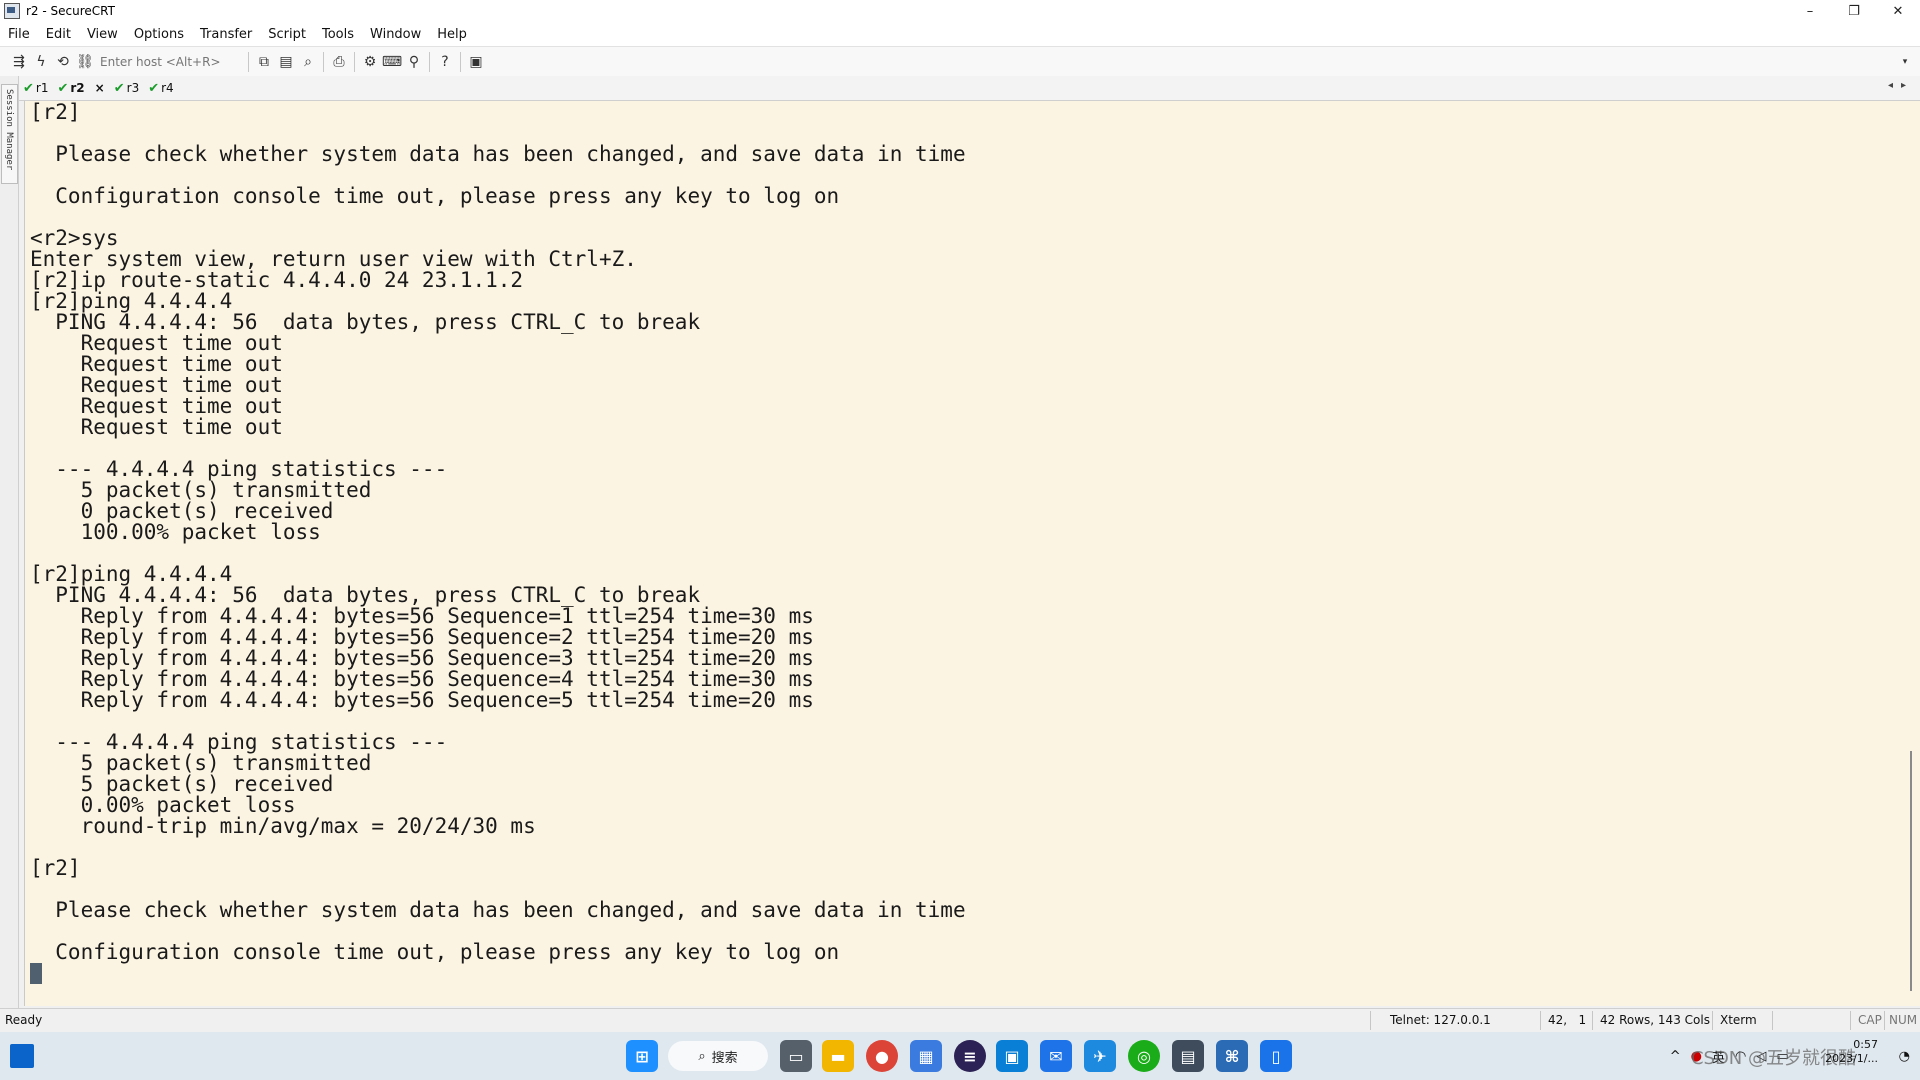 The height and width of the screenshot is (1080, 1920). I want to click on close-tab-icon: ×, so click(100, 88).